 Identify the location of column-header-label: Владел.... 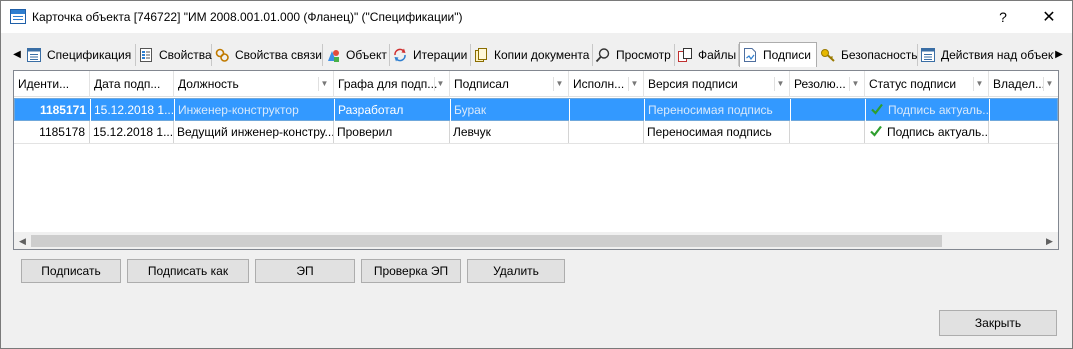
(1019, 84).